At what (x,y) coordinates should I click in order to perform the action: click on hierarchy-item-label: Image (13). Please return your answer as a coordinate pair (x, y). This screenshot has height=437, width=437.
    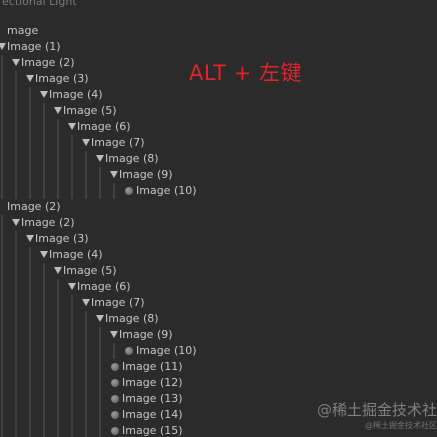
    Looking at the image, I should click on (152, 398).